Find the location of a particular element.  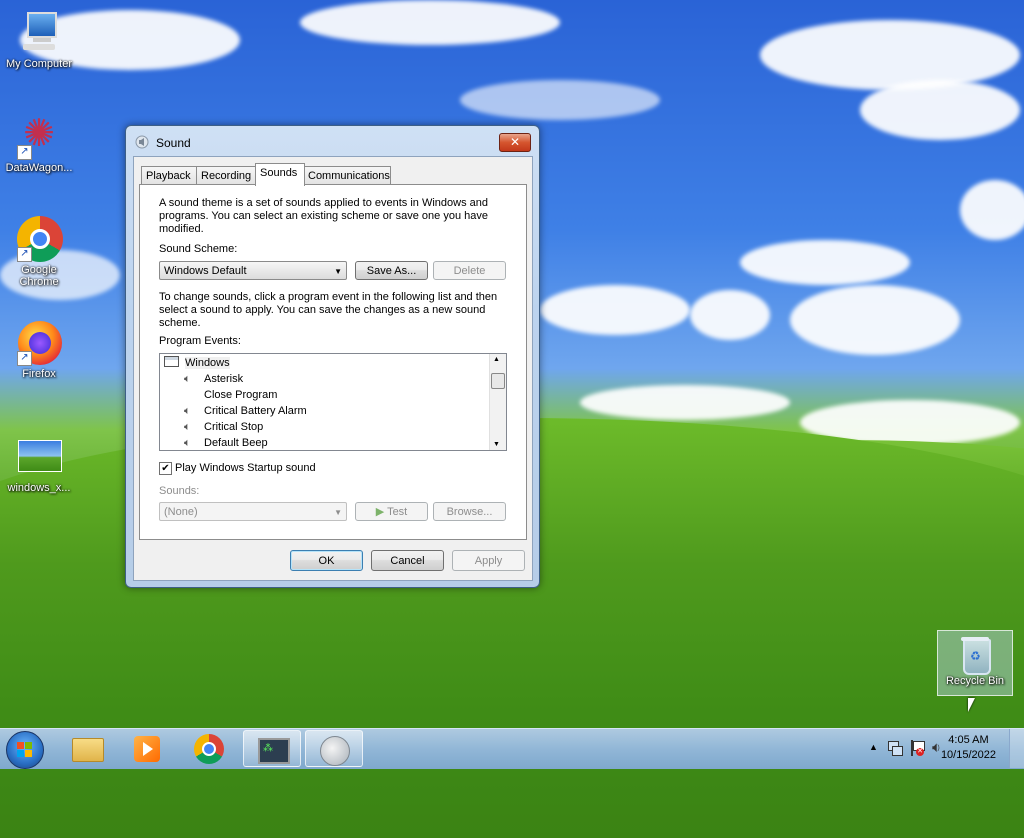

cancel-button: Cancel is located at coordinates (407, 560).